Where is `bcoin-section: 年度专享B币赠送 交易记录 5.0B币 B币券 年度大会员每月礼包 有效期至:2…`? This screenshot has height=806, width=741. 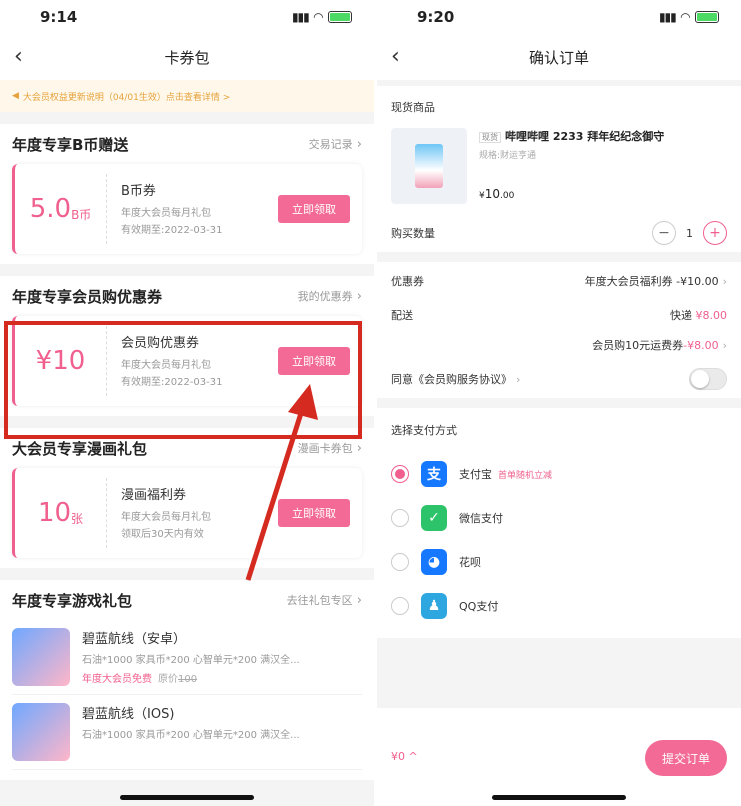 bcoin-section: 年度专享B币赠送 交易记录 5.0B币 B币券 年度大会员每月礼包 有效期至:2… is located at coordinates (187, 194).